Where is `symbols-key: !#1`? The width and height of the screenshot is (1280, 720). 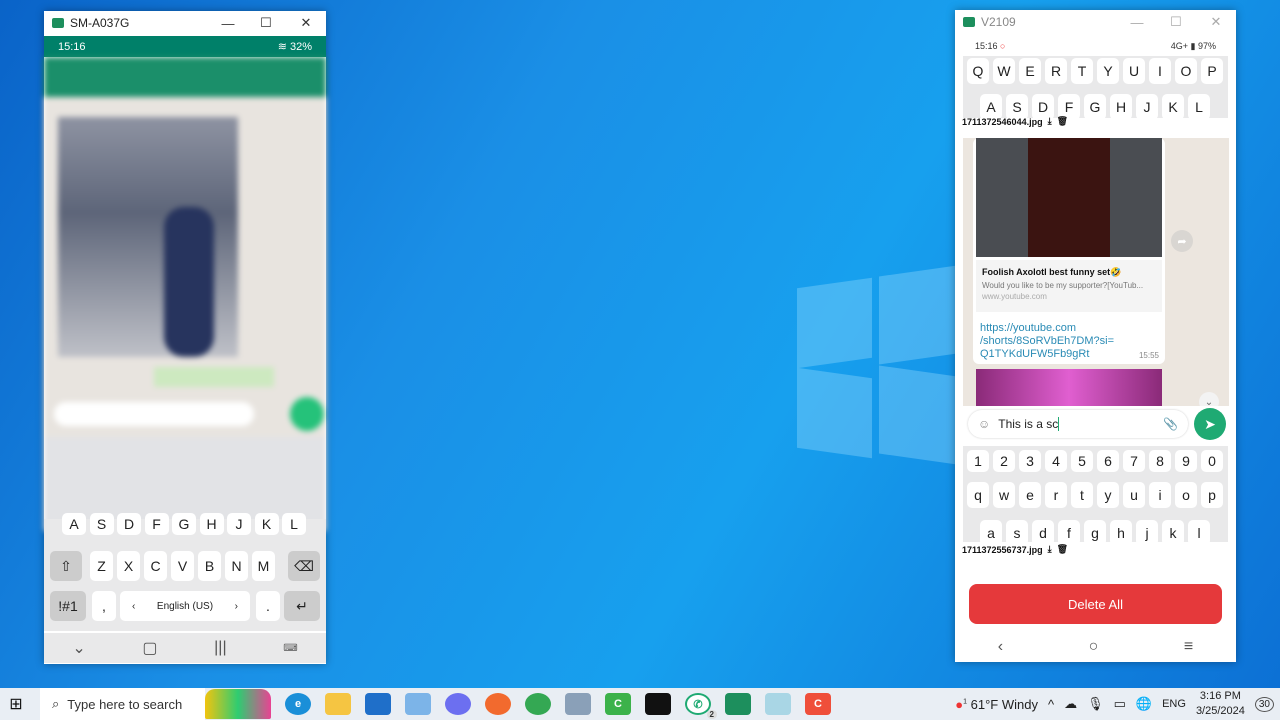 symbols-key: !#1 is located at coordinates (68, 606).